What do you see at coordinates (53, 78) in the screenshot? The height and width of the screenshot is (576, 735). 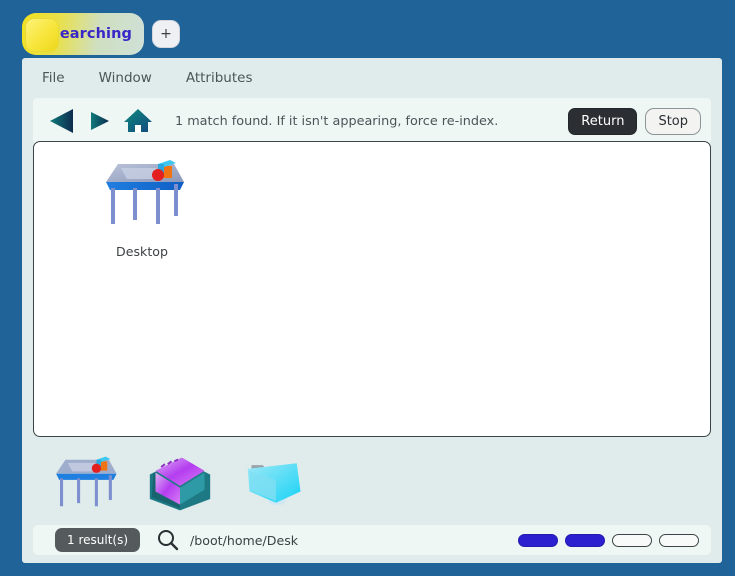 I see `menu-item-file: File` at bounding box center [53, 78].